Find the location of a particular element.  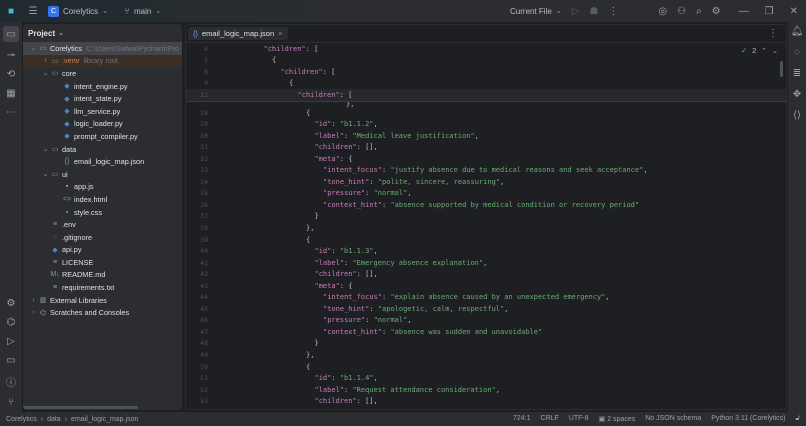

tree-item: ◆ intent_engine.py is located at coordinates (102, 86).